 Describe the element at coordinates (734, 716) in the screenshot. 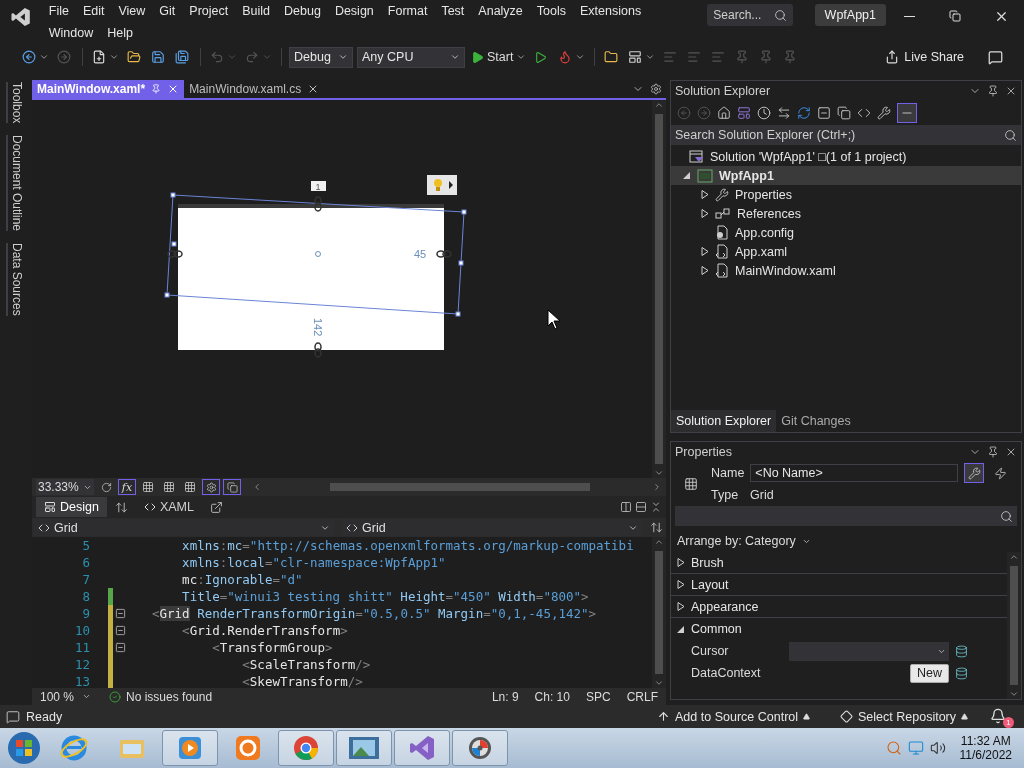

I see `source-control-button: Add to Source Control` at that location.